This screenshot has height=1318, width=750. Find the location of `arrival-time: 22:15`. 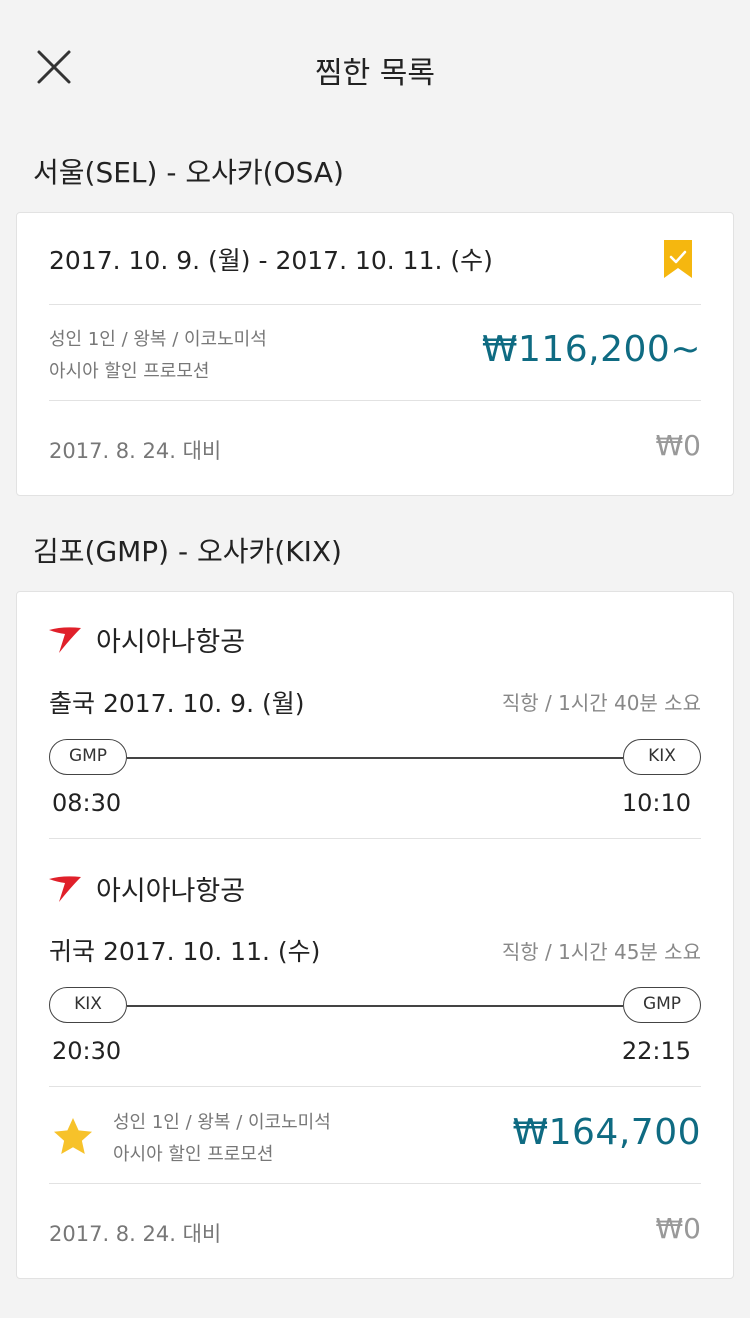

arrival-time: 22:15 is located at coordinates (656, 1051).